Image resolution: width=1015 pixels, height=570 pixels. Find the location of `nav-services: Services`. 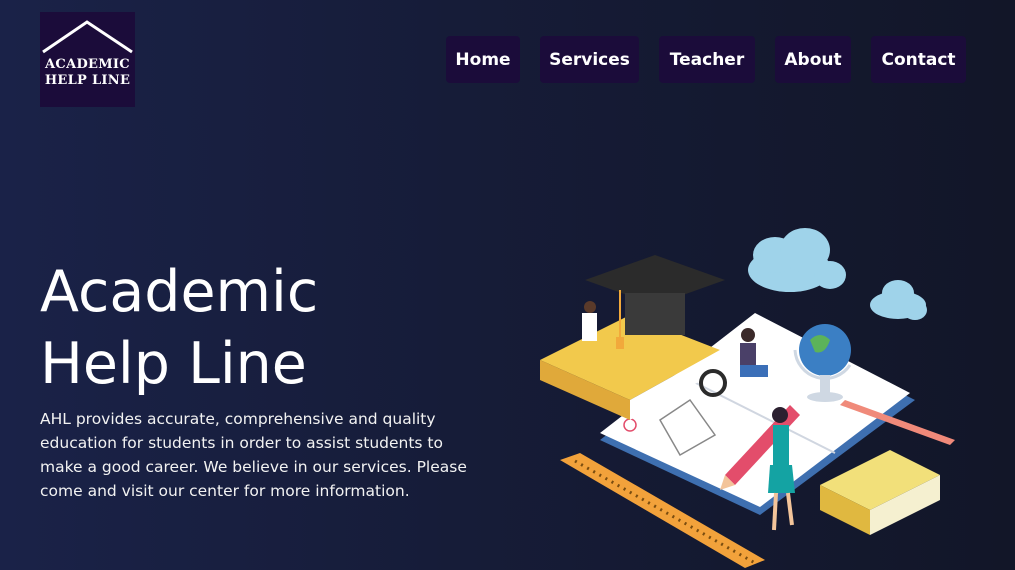

nav-services: Services is located at coordinates (589, 59).